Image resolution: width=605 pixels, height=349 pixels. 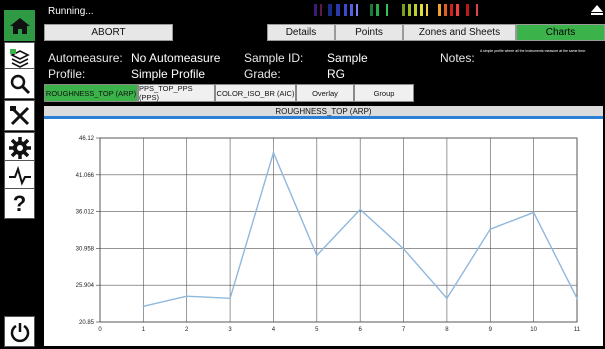 What do you see at coordinates (85, 286) in the screenshot?
I see `y-tick-label: 25.904` at bounding box center [85, 286].